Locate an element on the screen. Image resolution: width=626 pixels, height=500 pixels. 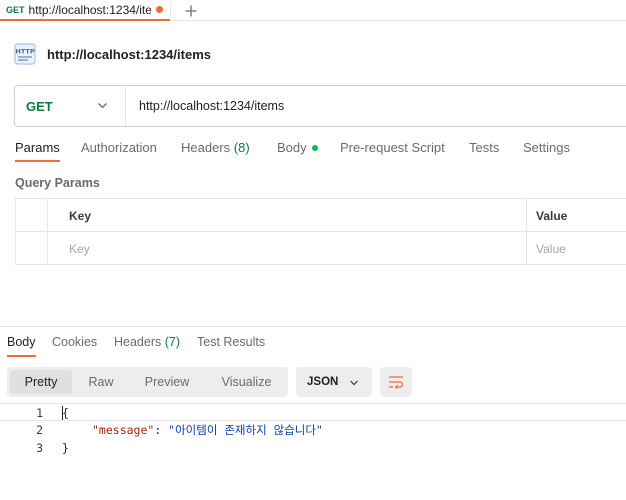
json-key: "message" is located at coordinates (123, 430).